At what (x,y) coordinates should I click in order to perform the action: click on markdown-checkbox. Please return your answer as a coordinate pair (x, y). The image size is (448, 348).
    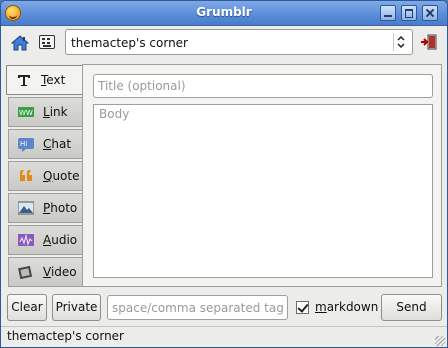
    Looking at the image, I should click on (302, 307).